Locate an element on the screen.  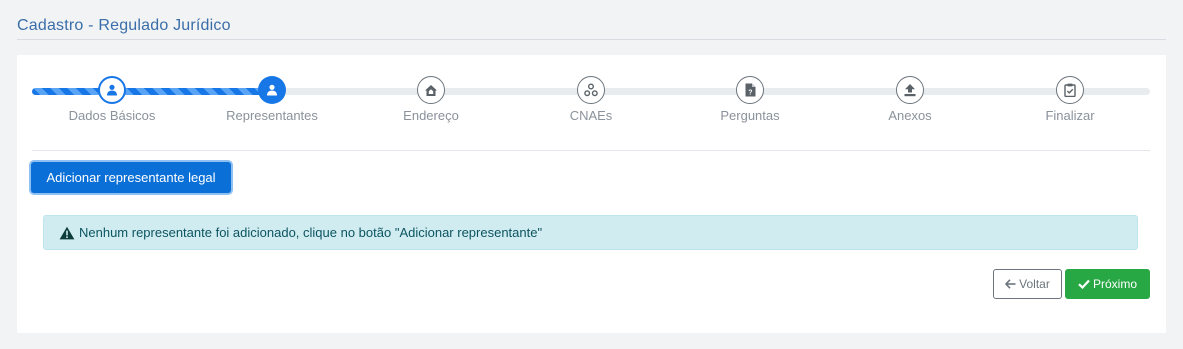
next-label: Próximo is located at coordinates (1114, 284).